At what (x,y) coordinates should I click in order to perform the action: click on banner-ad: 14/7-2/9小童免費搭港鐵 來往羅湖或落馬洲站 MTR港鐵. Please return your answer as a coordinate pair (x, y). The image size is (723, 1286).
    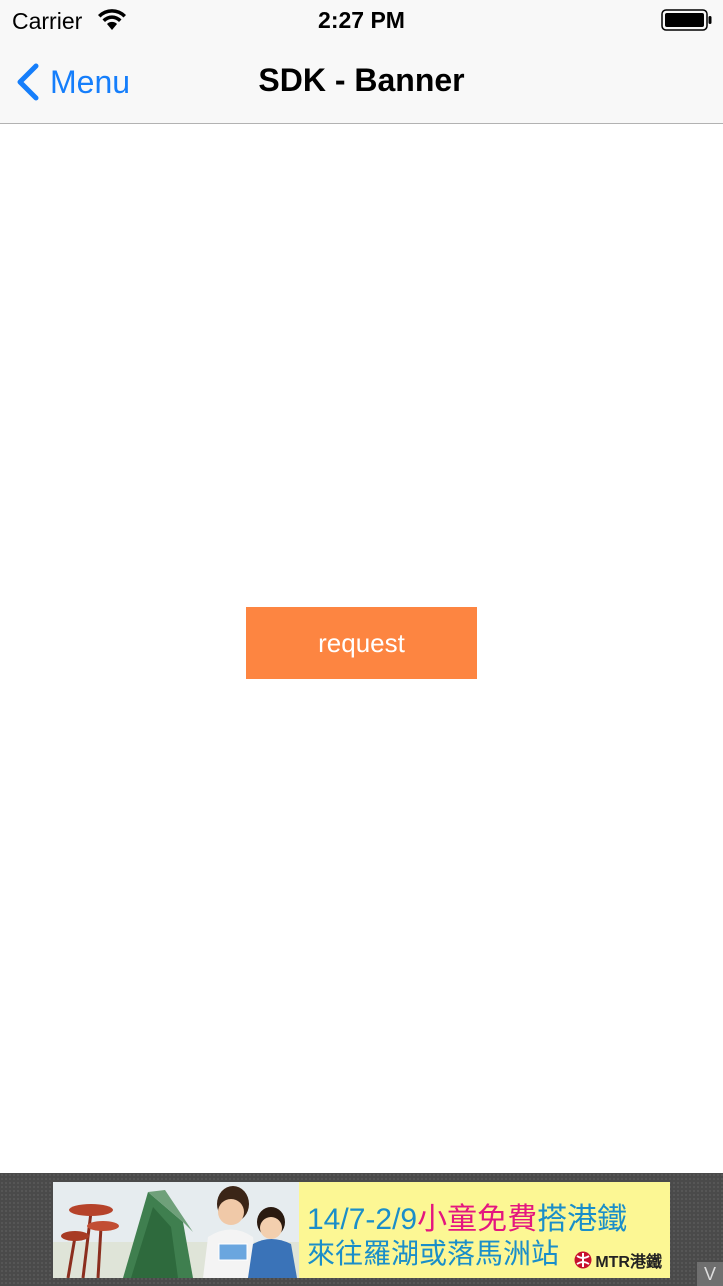
    Looking at the image, I should click on (361, 1230).